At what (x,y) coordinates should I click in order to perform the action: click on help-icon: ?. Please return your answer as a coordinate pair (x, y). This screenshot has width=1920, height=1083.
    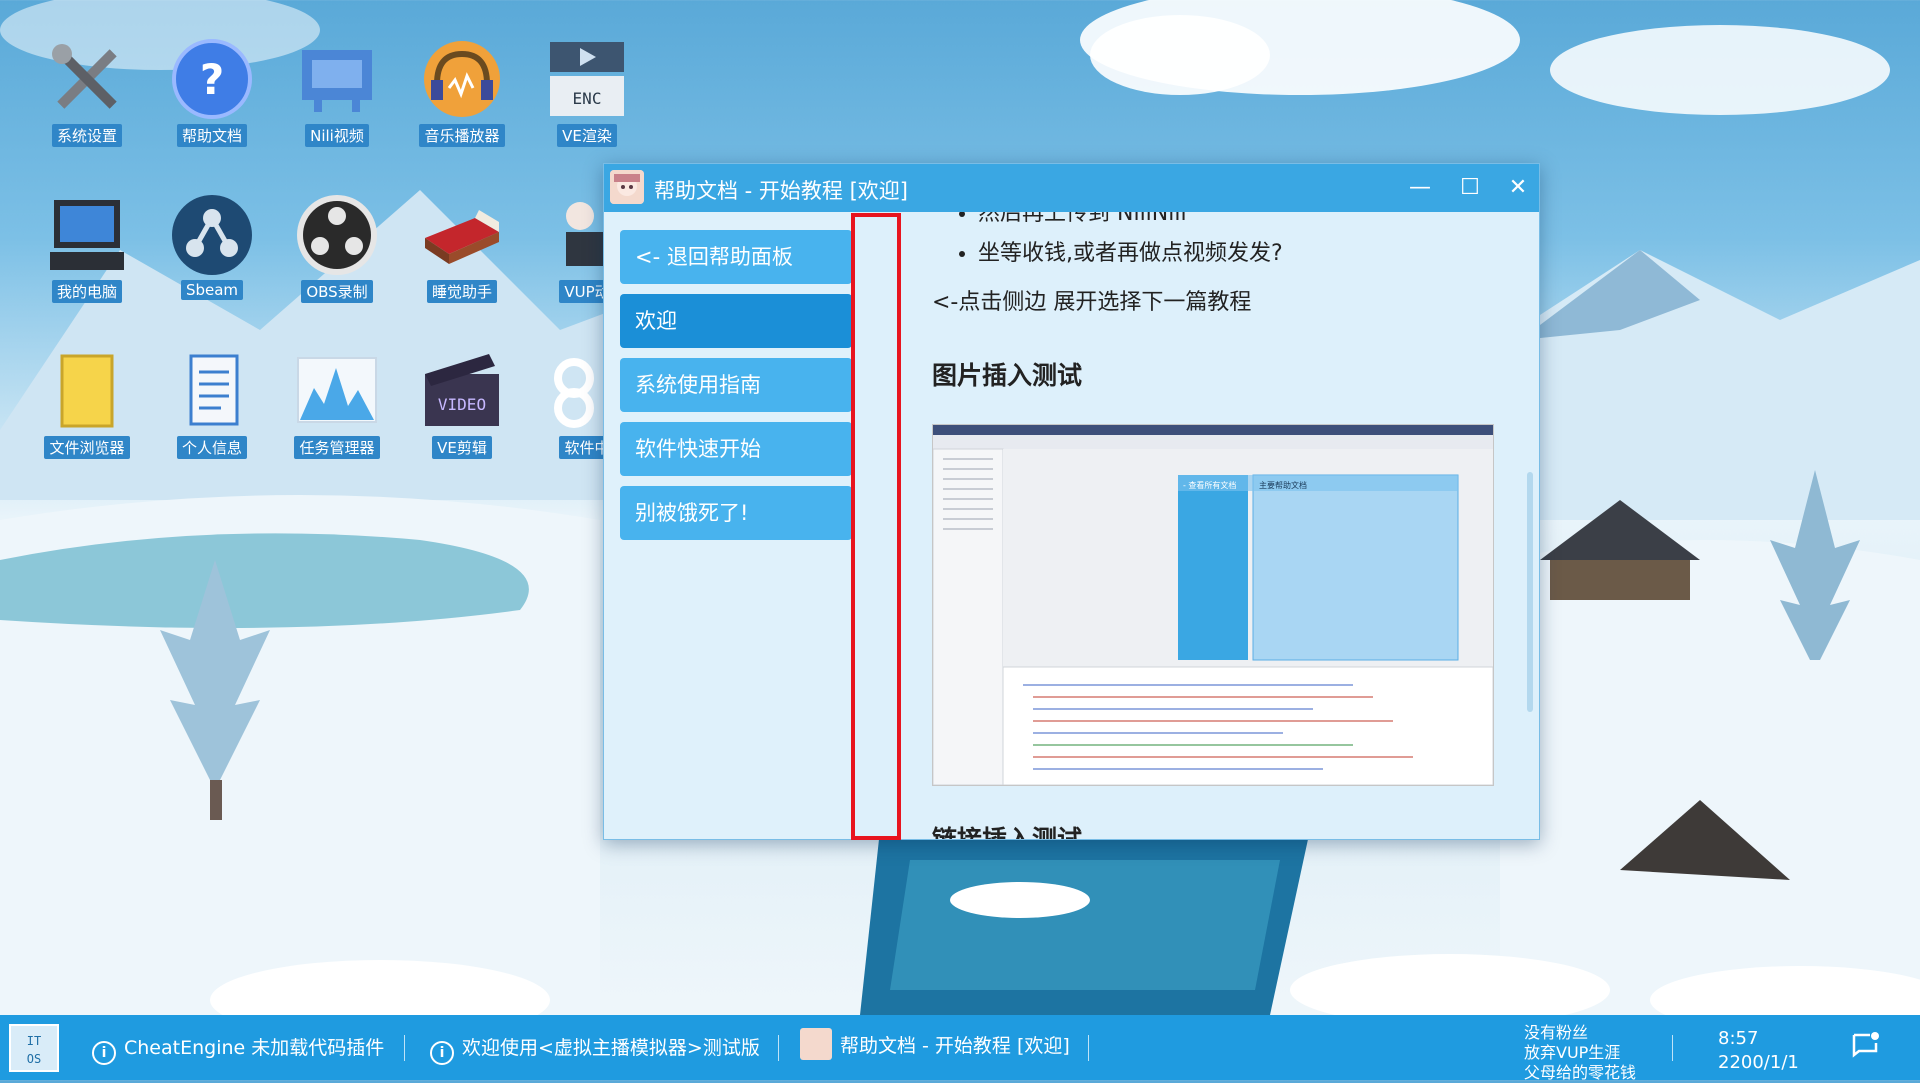
    Looking at the image, I should click on (212, 79).